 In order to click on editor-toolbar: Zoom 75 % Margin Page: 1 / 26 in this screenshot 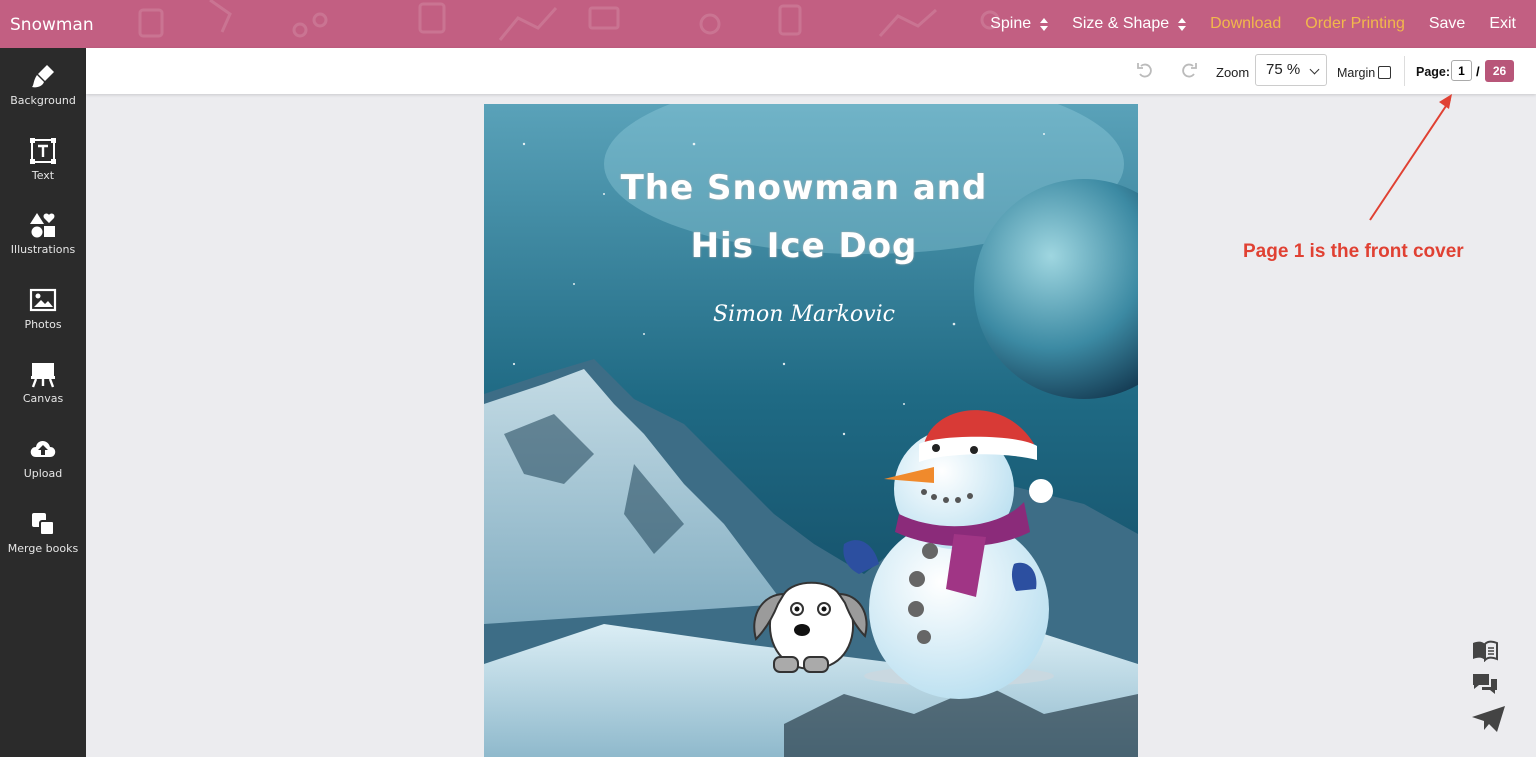, I will do `click(811, 71)`.